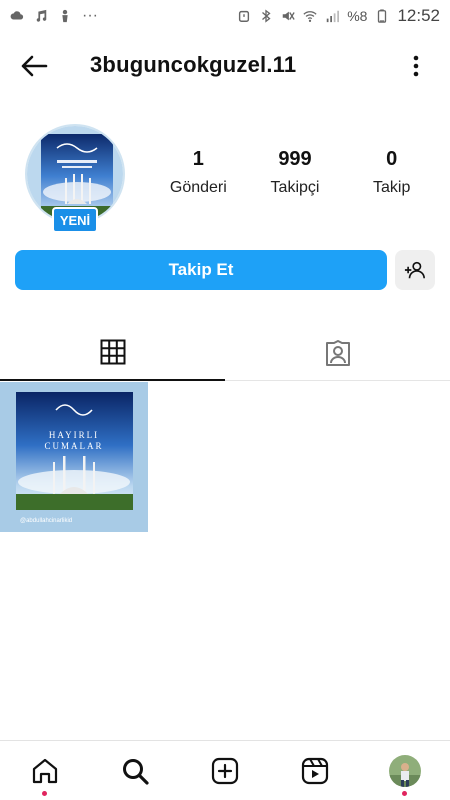 This screenshot has width=450, height=800. I want to click on stat-label: Gönderi, so click(198, 187).